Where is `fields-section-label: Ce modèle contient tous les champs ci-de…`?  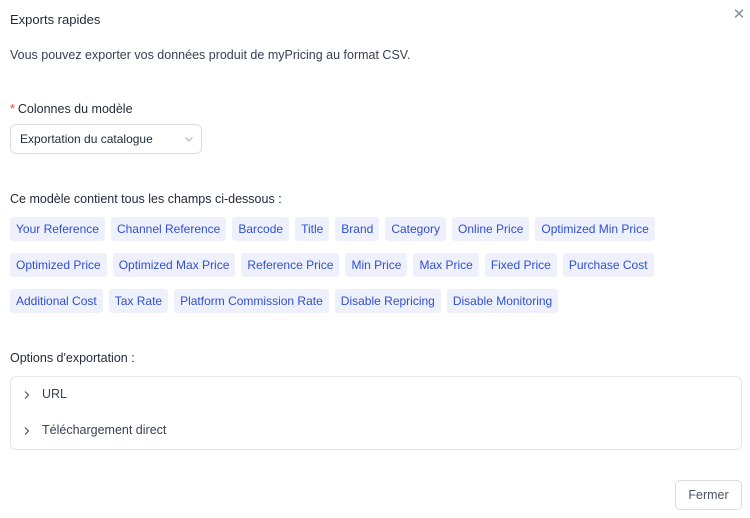 fields-section-label: Ce modèle contient tous les champs ci-de… is located at coordinates (146, 199).